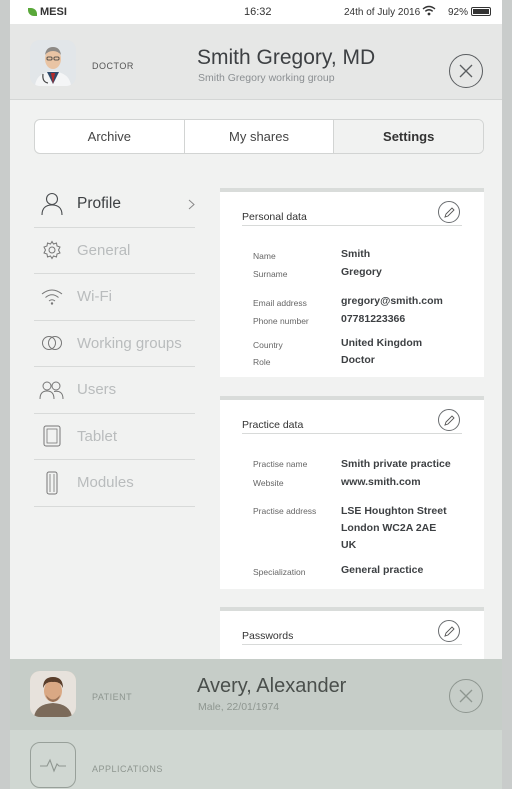 The image size is (512, 789). I want to click on surname-value: Gregory, so click(361, 272).